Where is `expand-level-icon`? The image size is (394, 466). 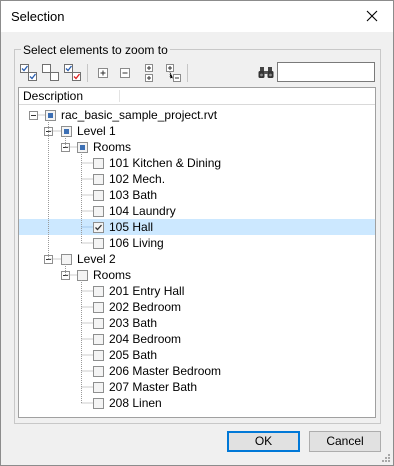
expand-level-icon is located at coordinates (149, 73).